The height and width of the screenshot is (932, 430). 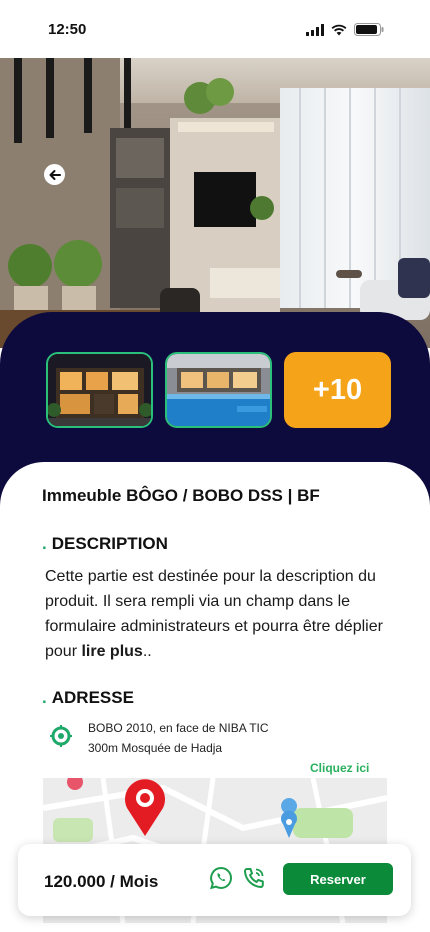 I want to click on more-photos-button: +10, so click(x=337, y=390).